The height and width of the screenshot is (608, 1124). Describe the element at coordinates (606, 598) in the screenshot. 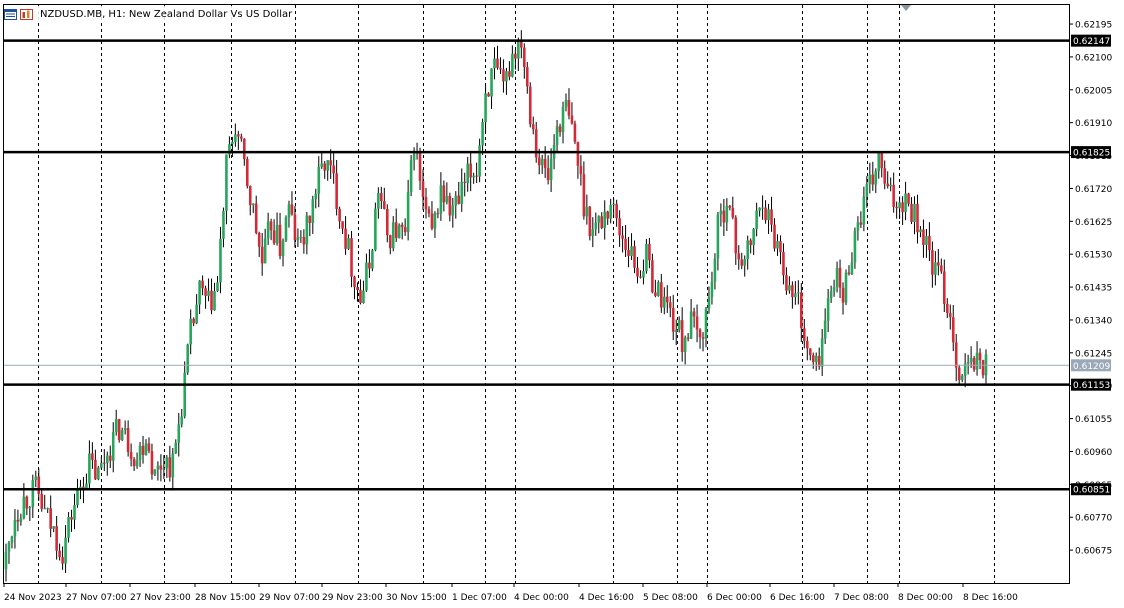

I see `time-tick-label: 4 Dec 16:00` at that location.